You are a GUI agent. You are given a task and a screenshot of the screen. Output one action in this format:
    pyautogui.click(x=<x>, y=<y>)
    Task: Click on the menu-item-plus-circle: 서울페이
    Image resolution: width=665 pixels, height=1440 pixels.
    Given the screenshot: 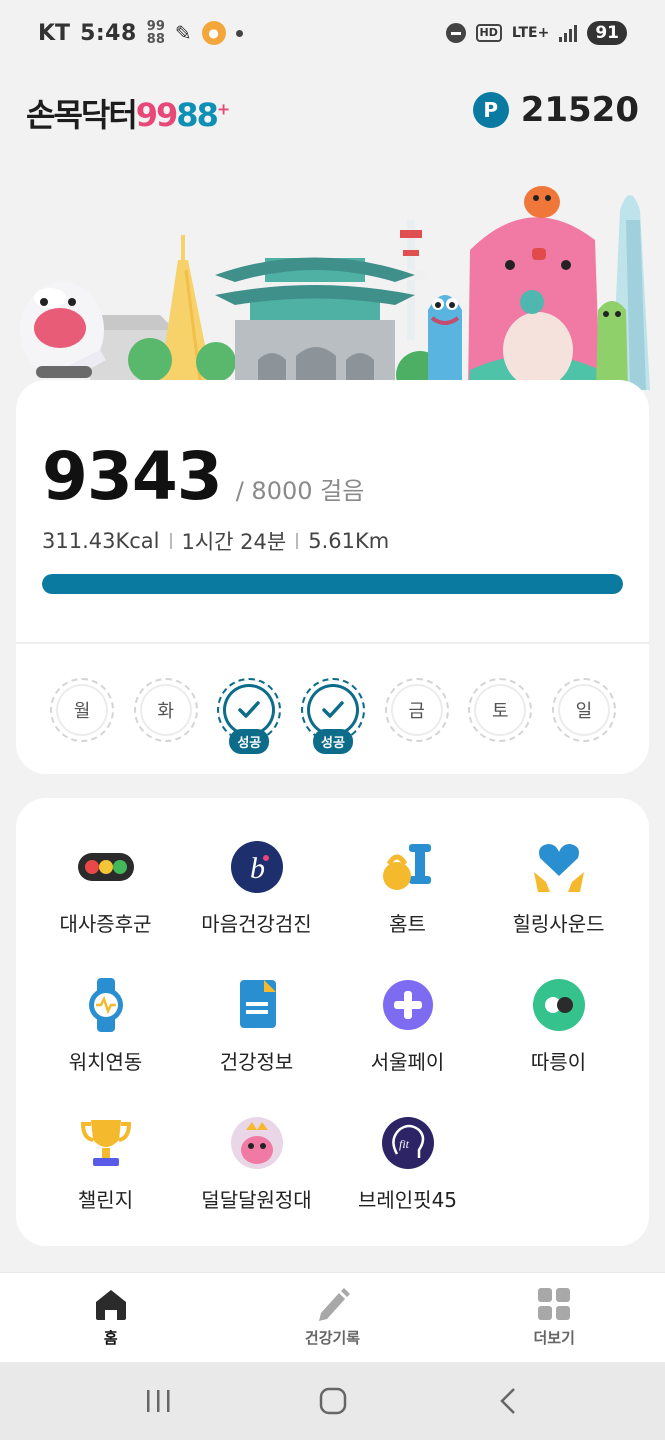 What is the action you would take?
    pyautogui.click(x=407, y=1025)
    